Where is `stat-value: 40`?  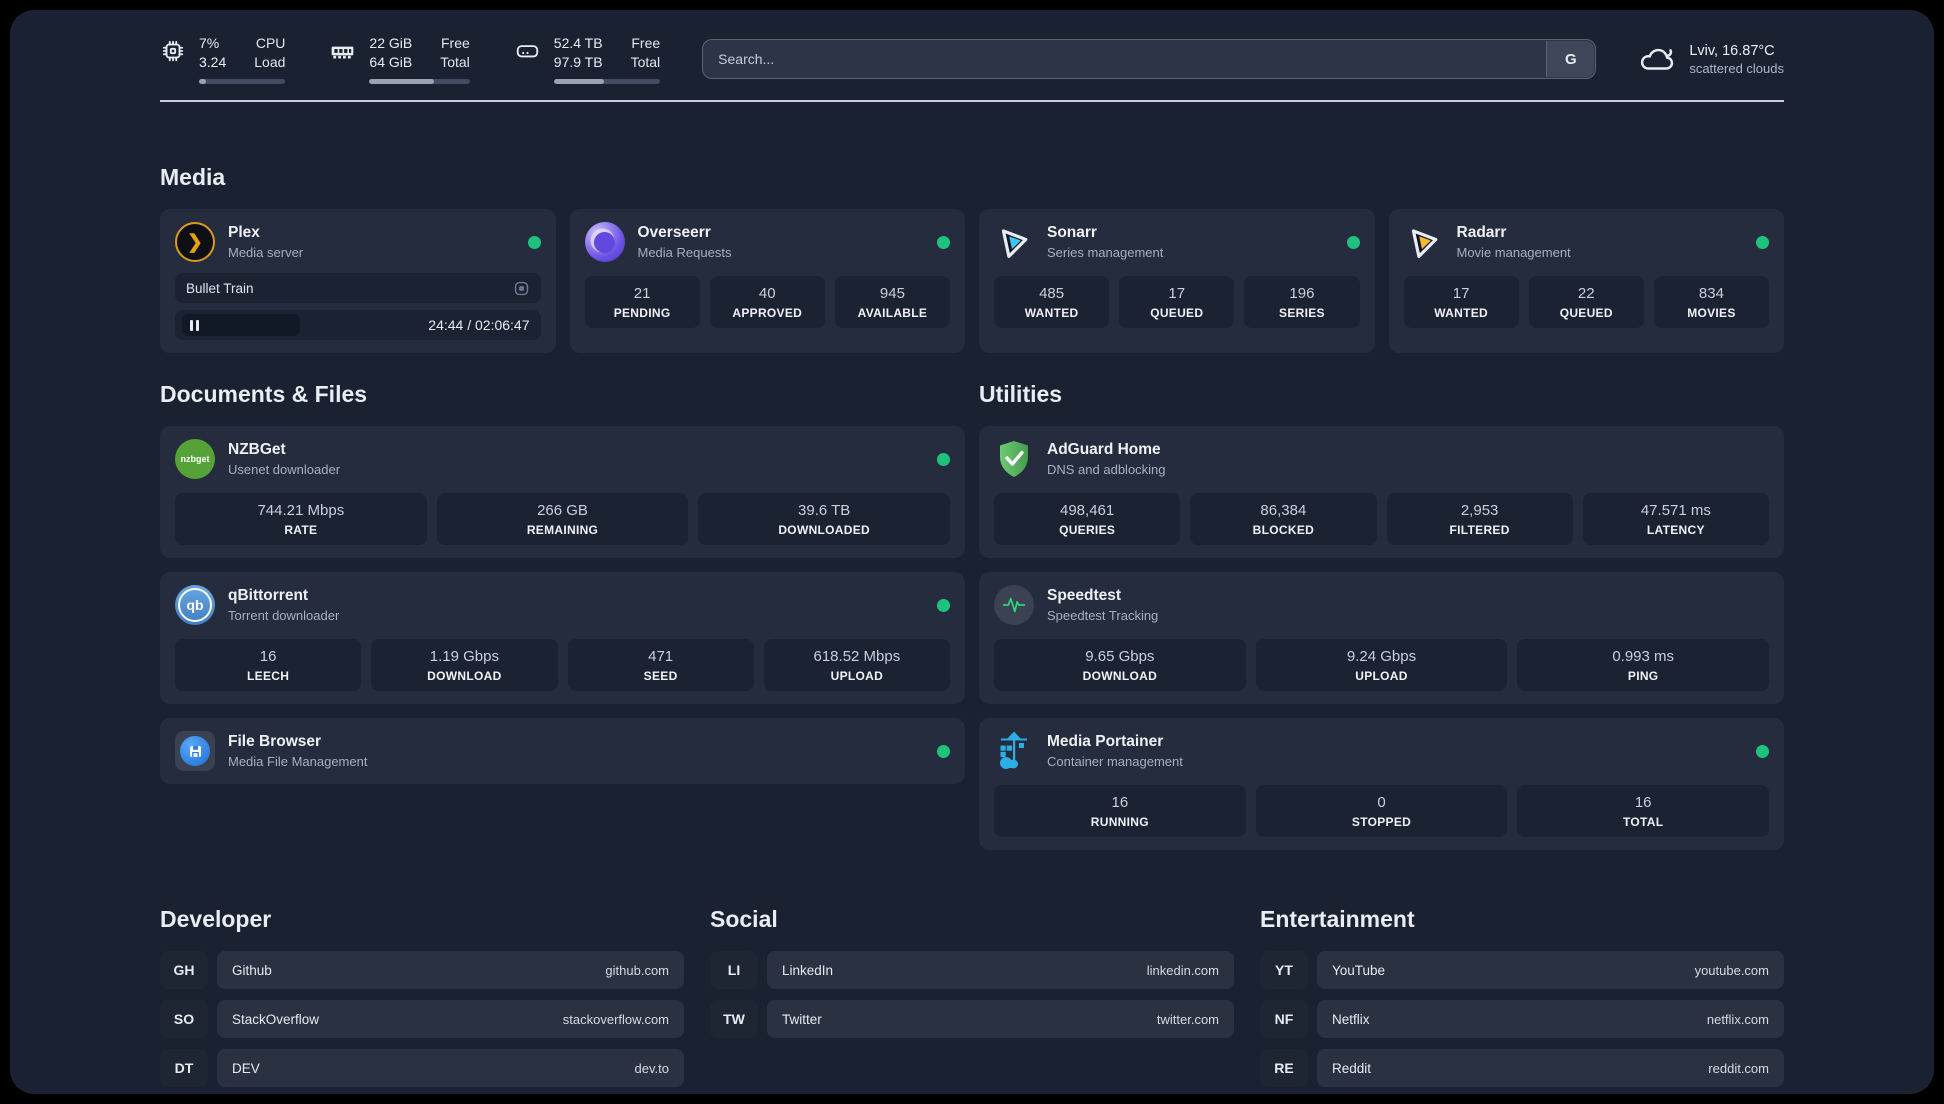
stat-value: 40 is located at coordinates (767, 293).